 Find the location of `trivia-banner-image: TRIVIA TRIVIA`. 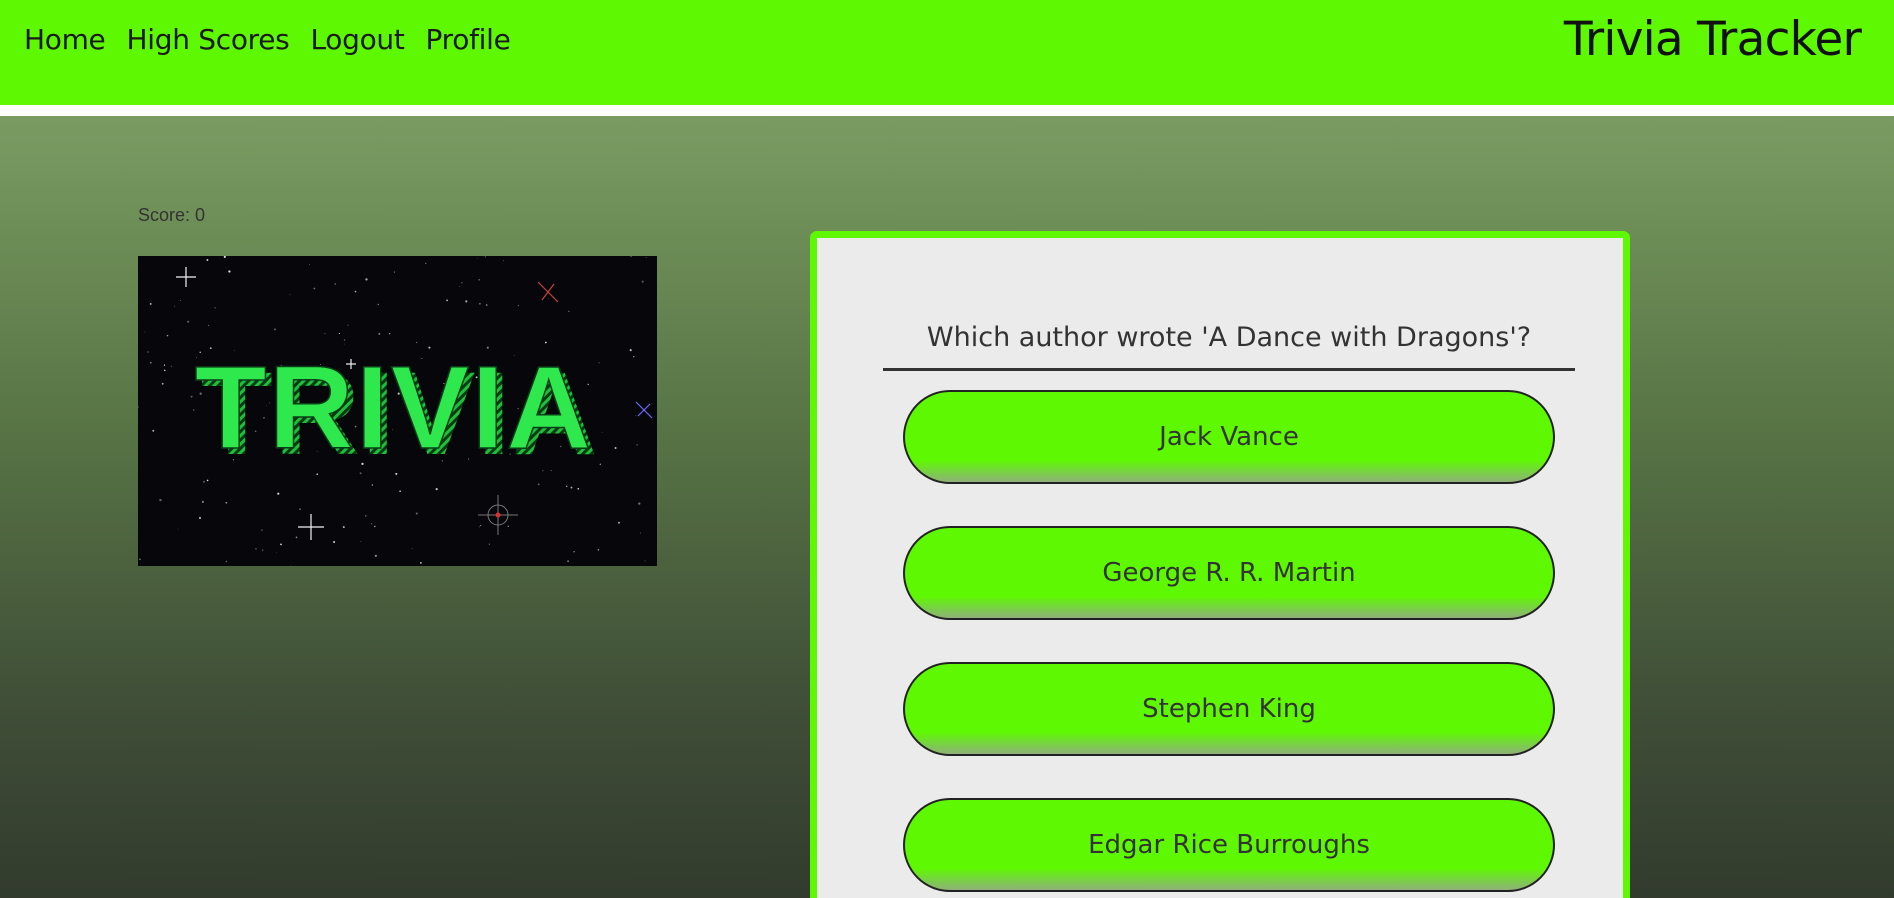

trivia-banner-image: TRIVIA TRIVIA is located at coordinates (397, 411).